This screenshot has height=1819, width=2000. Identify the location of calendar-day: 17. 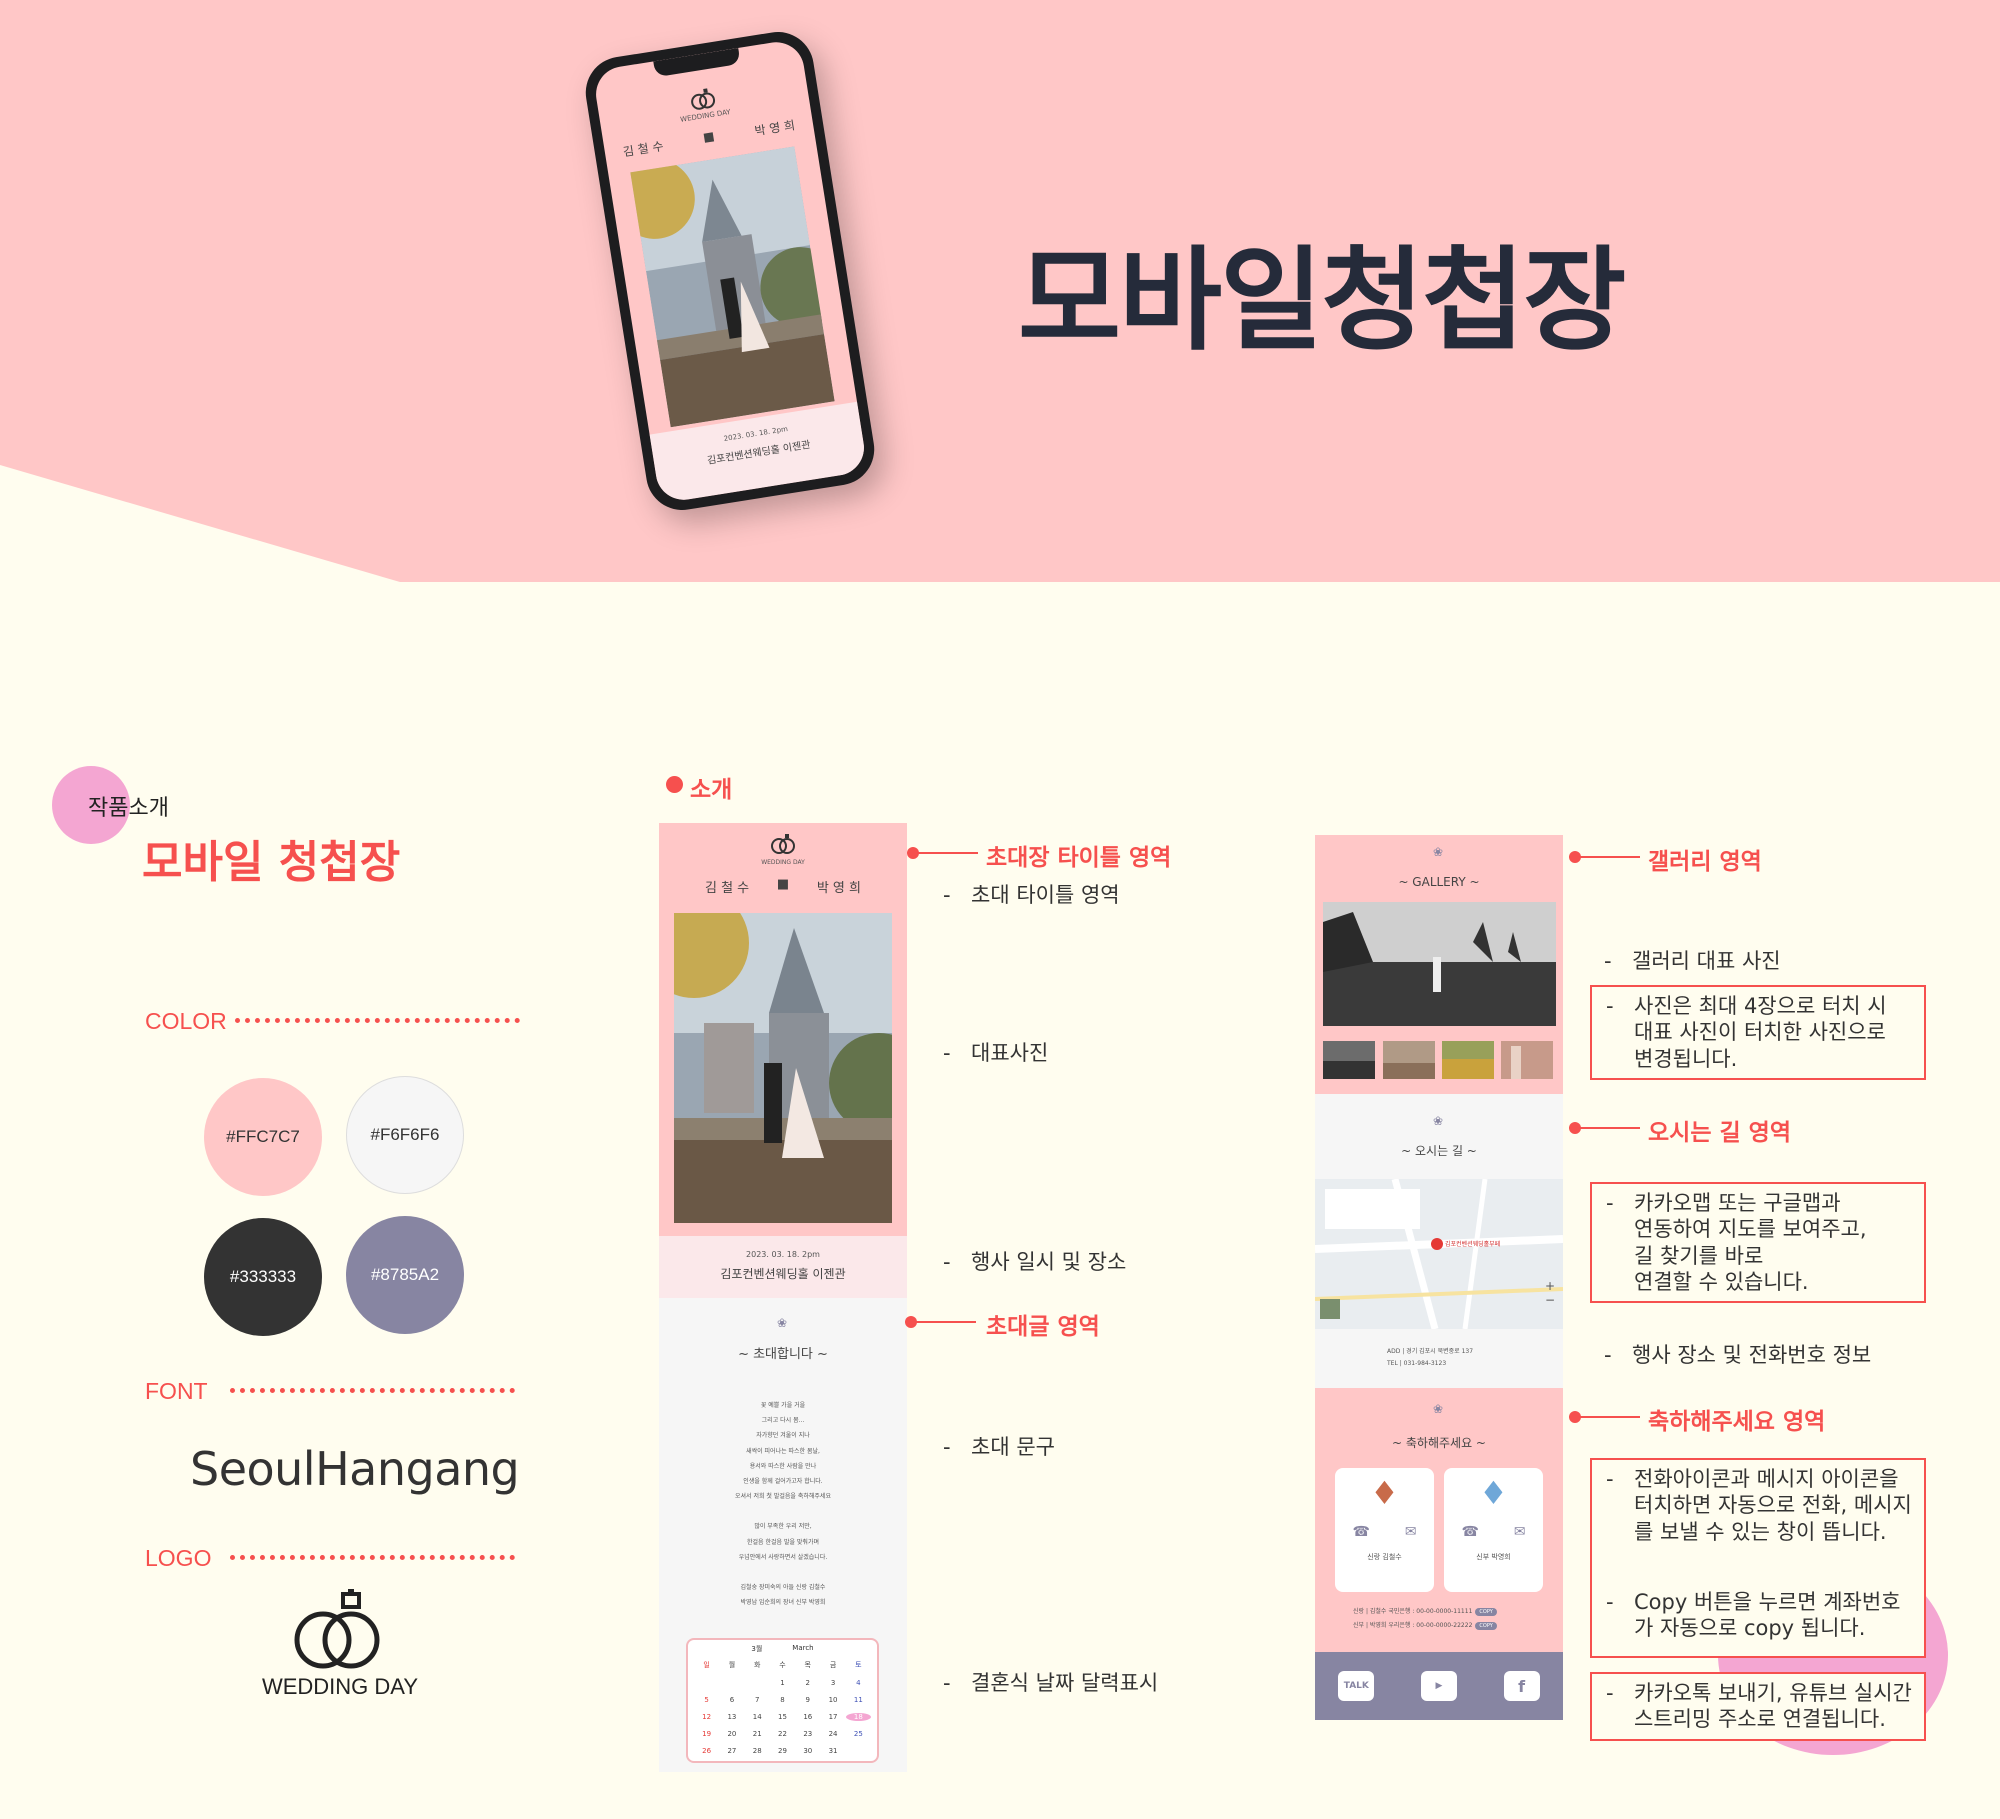
(833, 1717).